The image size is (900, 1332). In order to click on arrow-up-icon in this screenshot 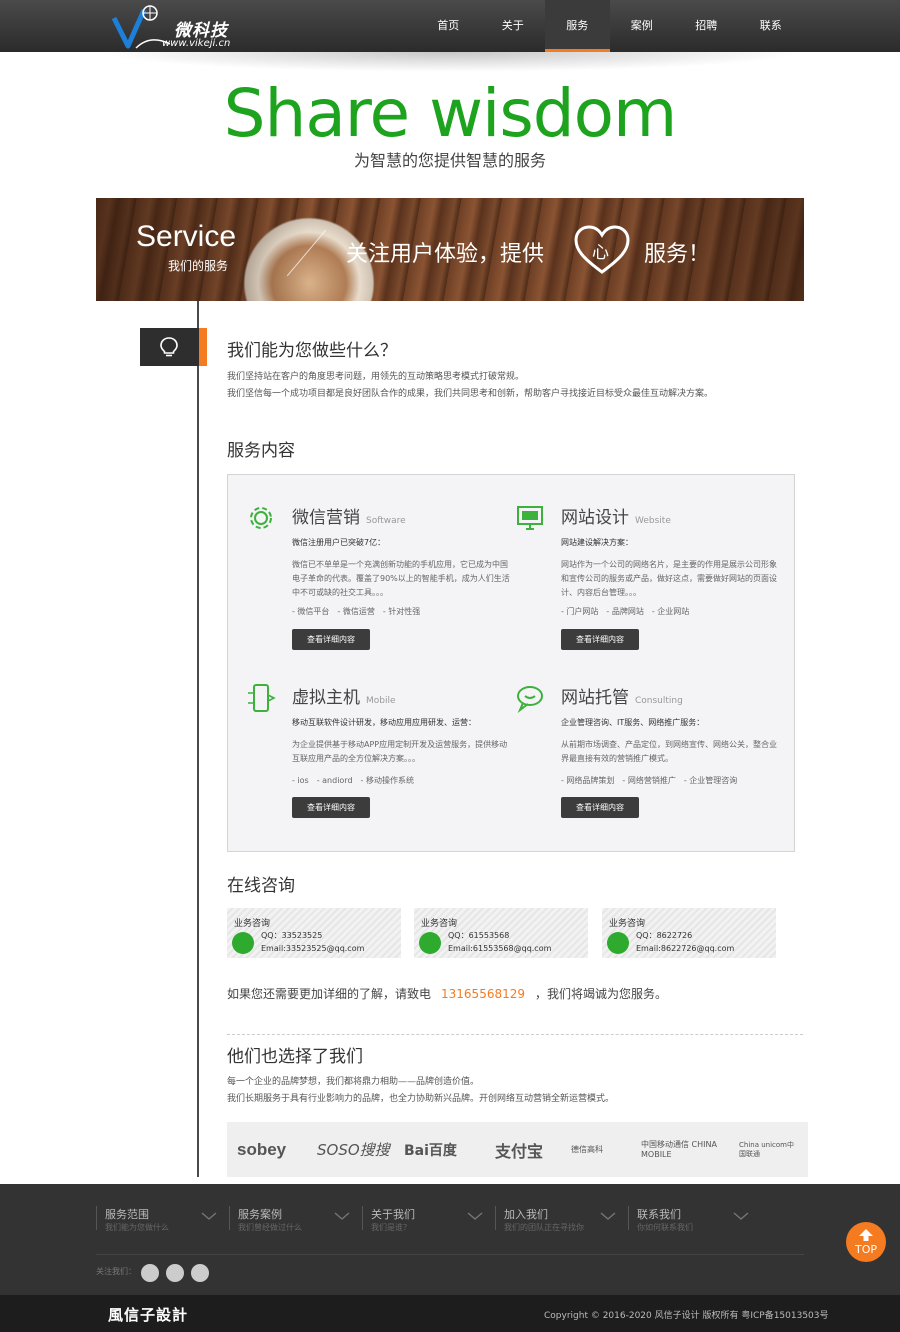, I will do `click(866, 1235)`.